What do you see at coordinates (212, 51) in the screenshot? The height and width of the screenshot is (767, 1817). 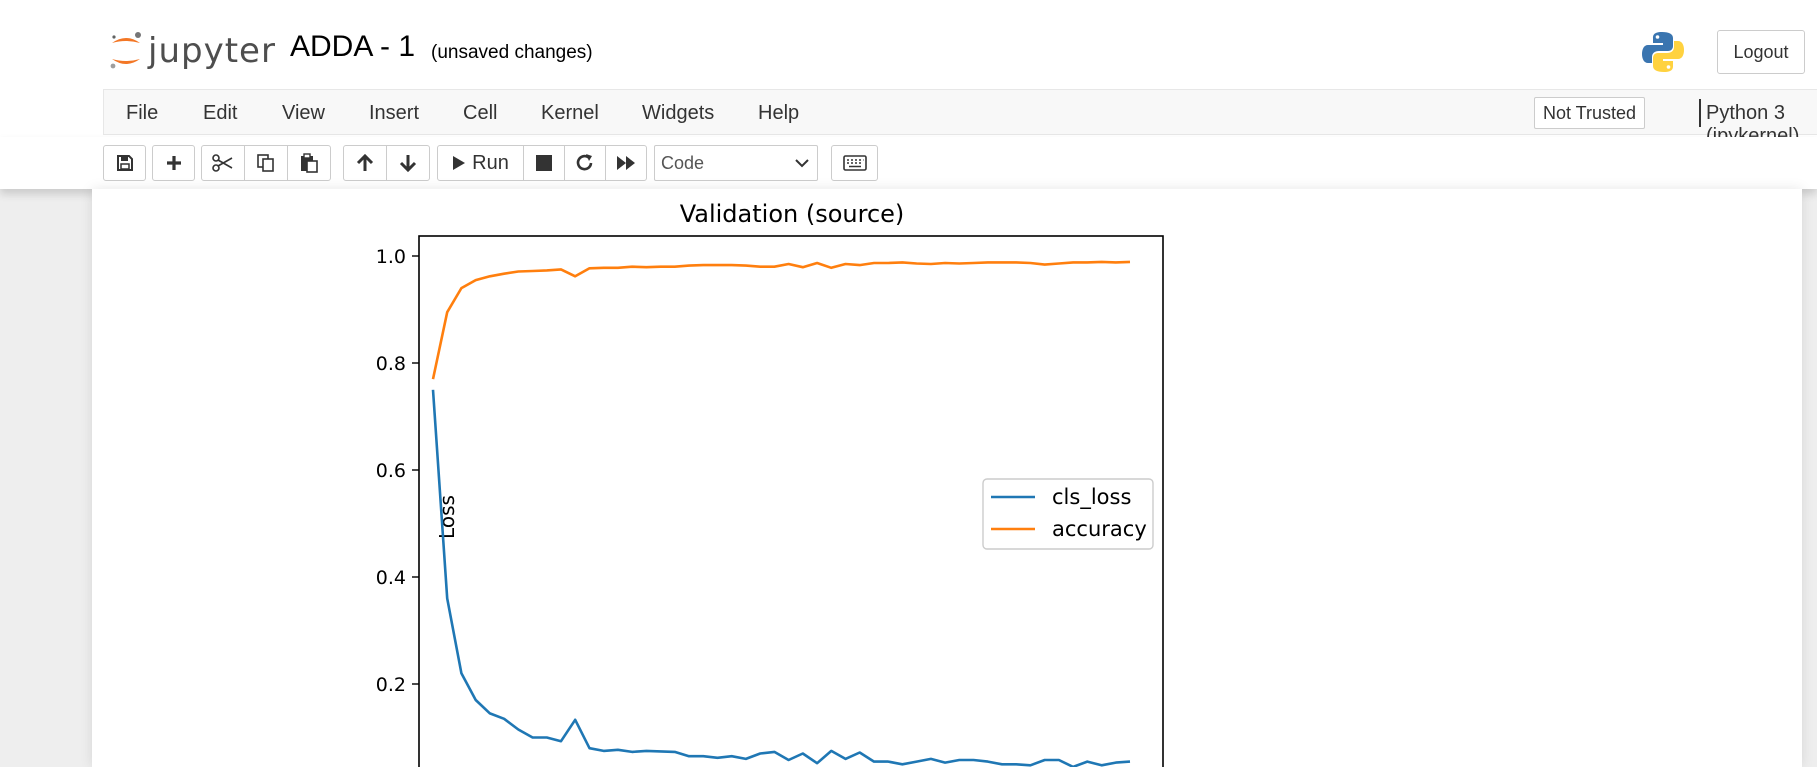 I see `logo-text: jupyter` at bounding box center [212, 51].